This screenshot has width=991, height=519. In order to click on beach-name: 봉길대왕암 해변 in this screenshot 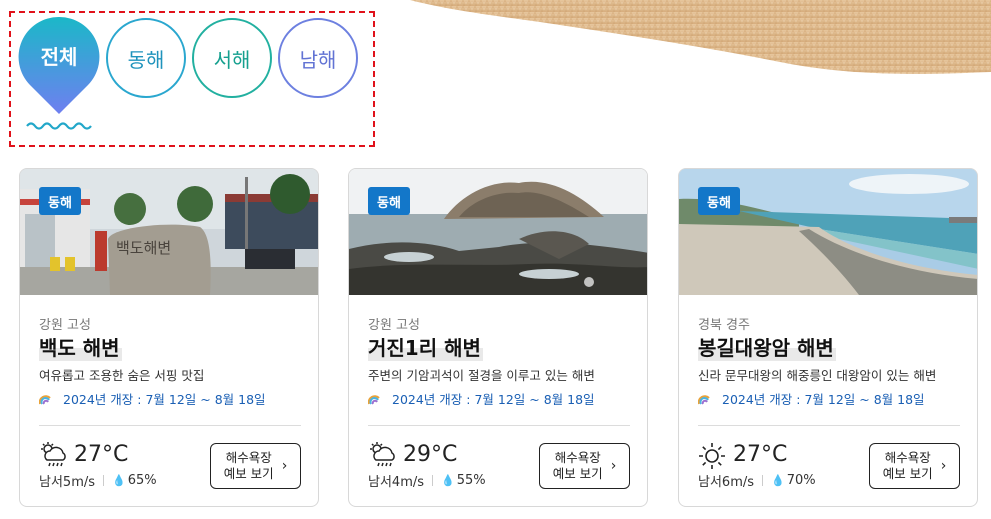, I will do `click(767, 346)`.